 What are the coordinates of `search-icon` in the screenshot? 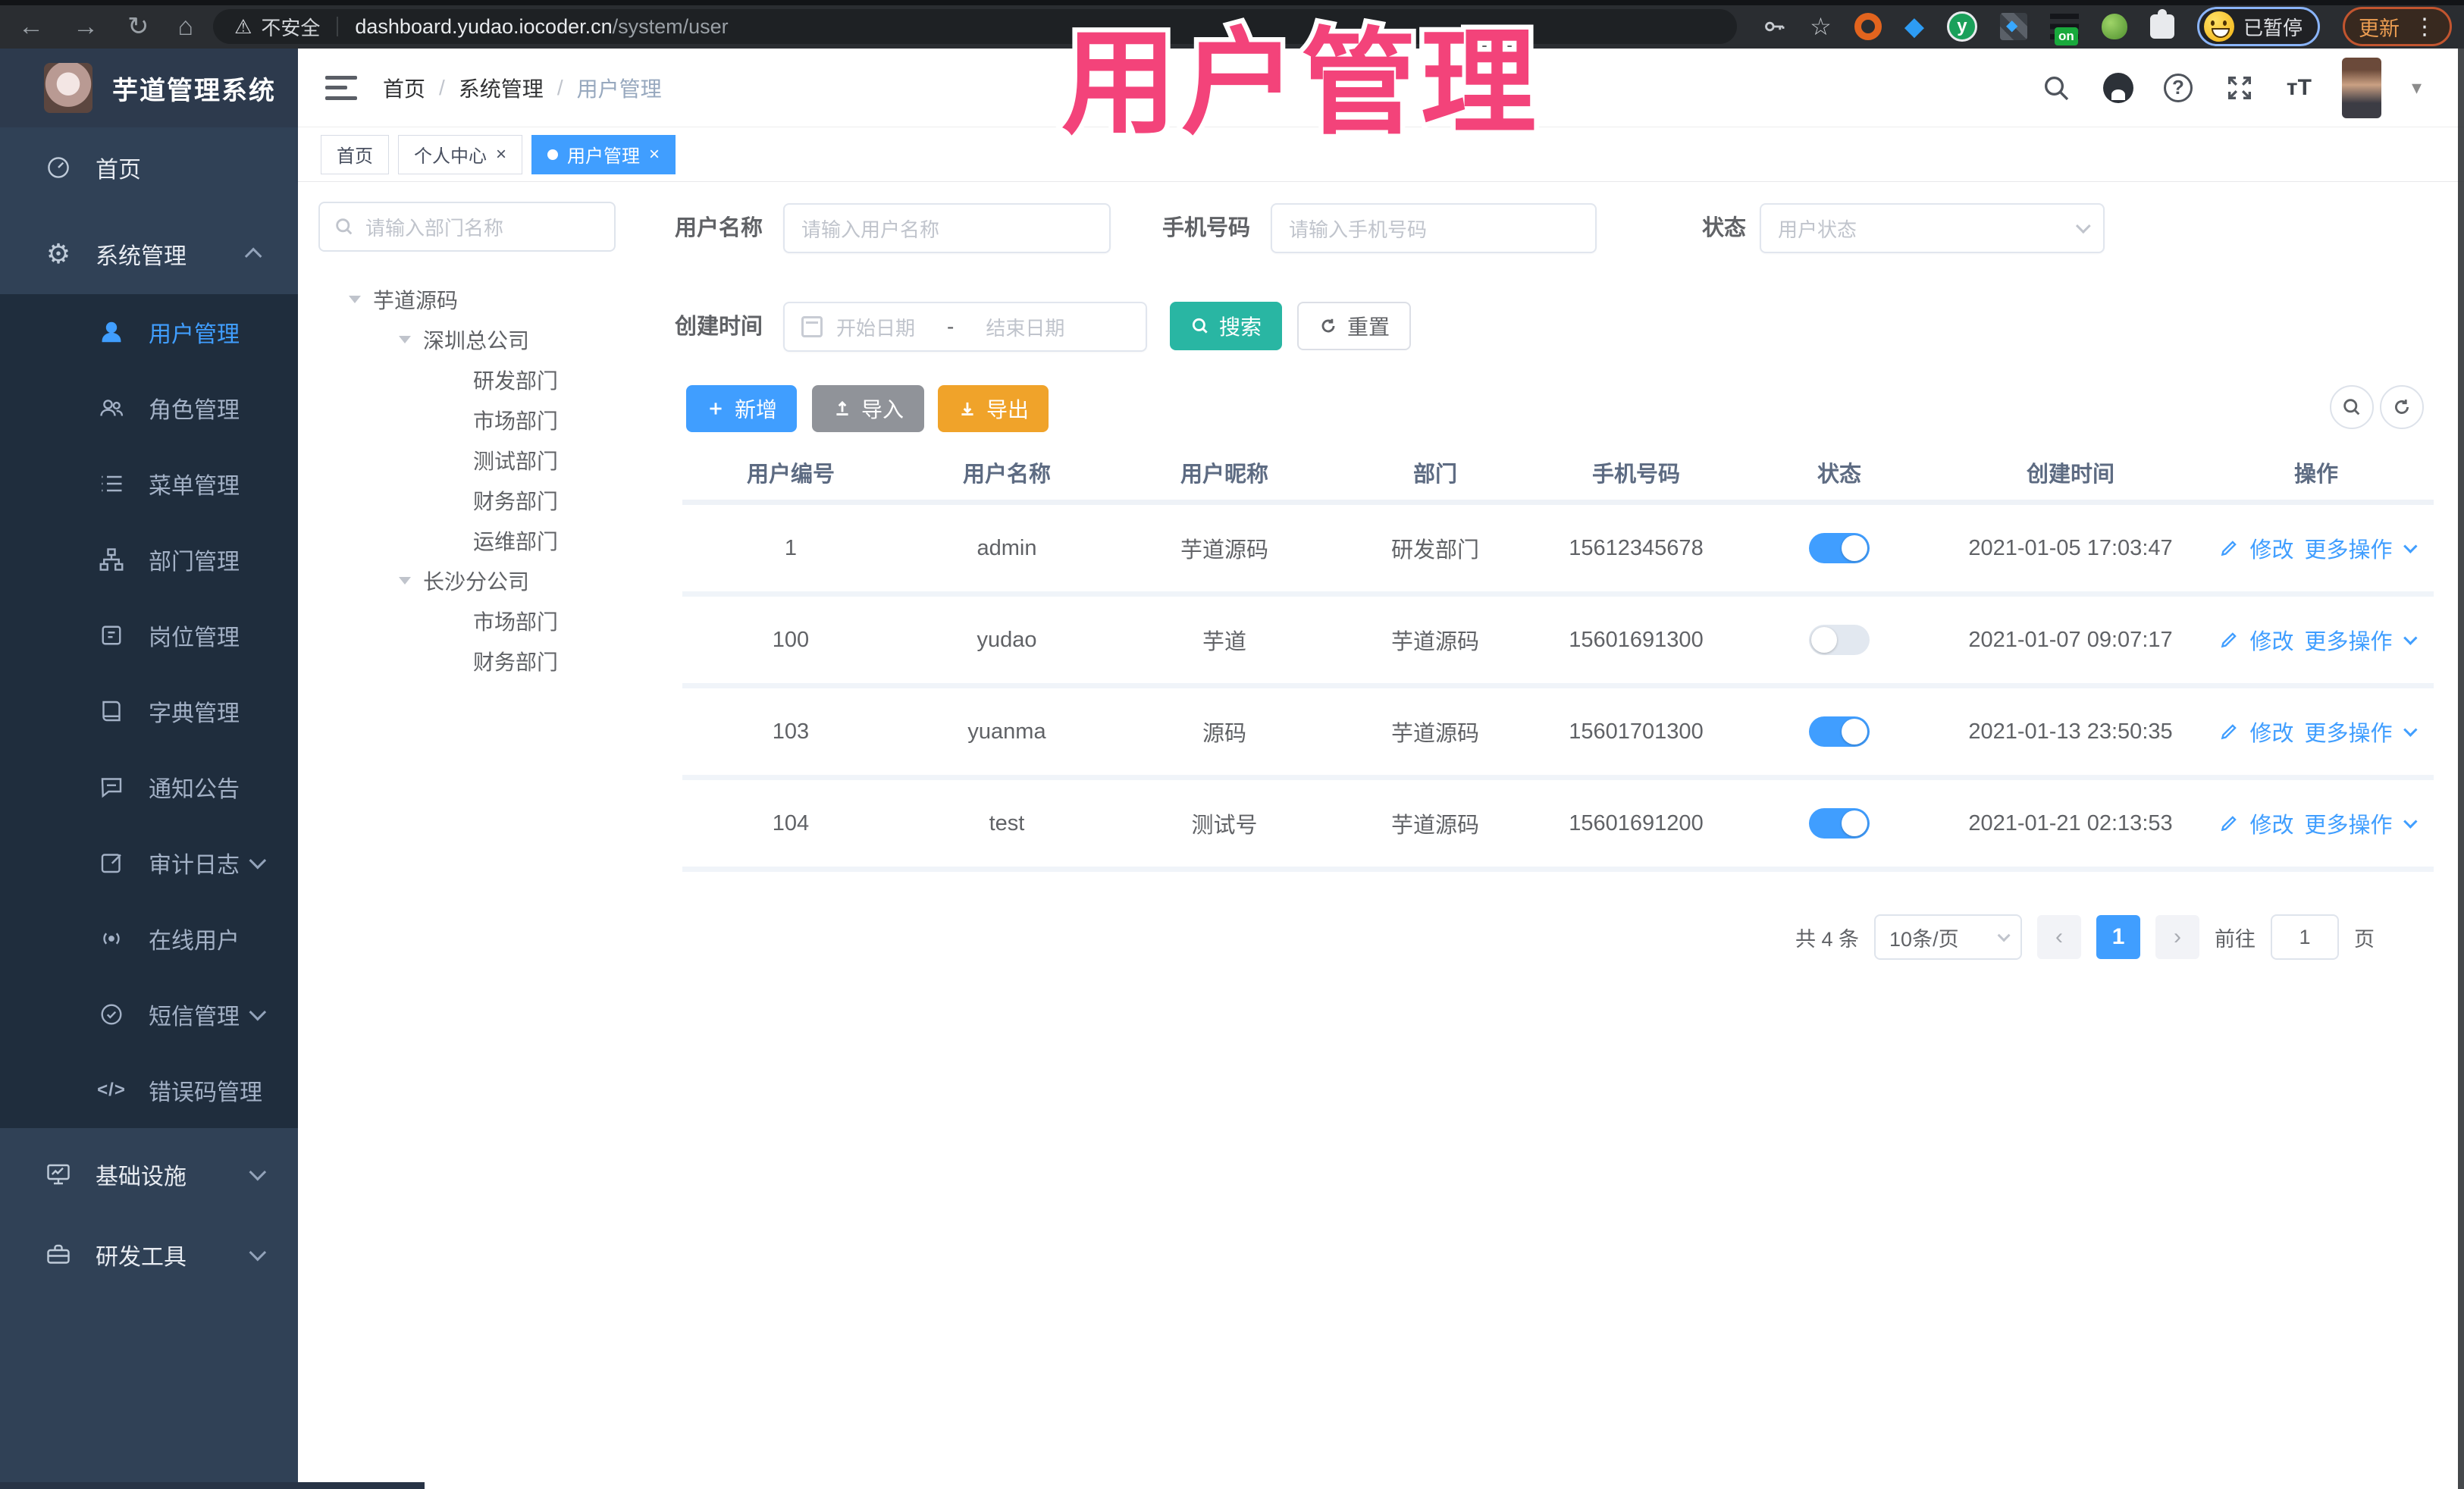 It's located at (345, 227).